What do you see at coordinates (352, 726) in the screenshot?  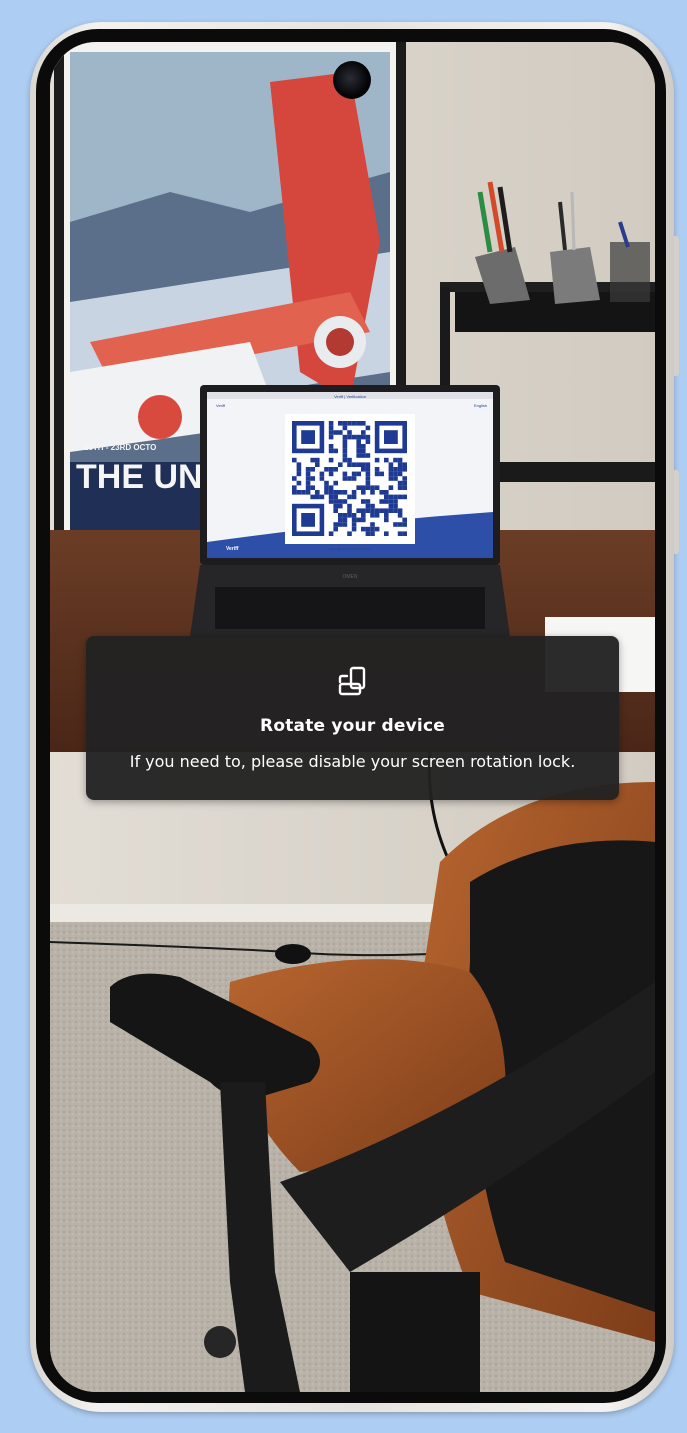 I see `dialog-title: Rotate your device` at bounding box center [352, 726].